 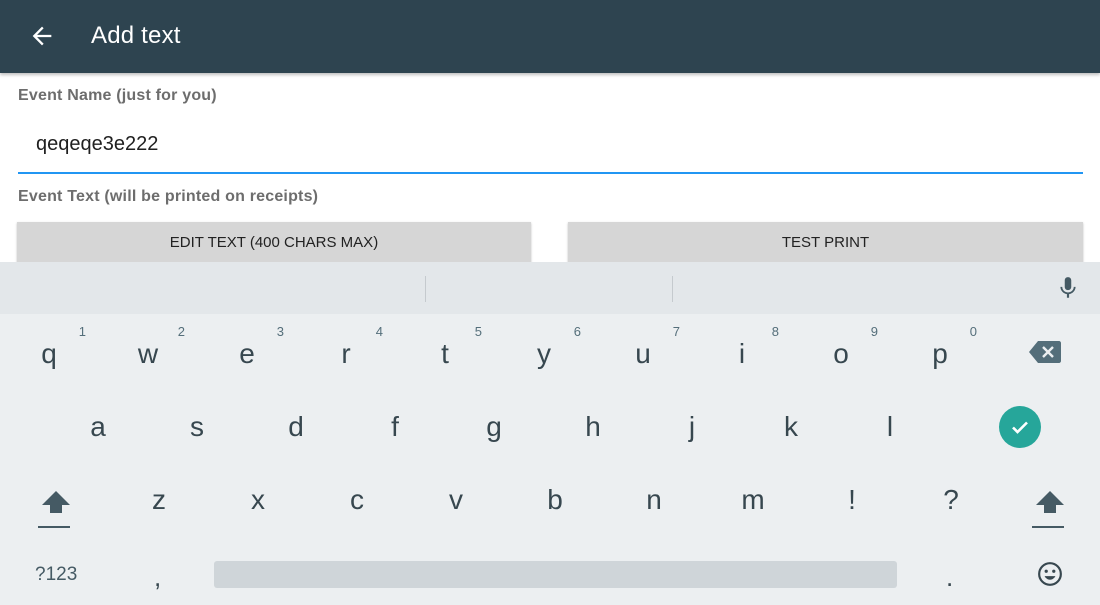 I want to click on symbols-key: ?123, so click(x=56, y=575).